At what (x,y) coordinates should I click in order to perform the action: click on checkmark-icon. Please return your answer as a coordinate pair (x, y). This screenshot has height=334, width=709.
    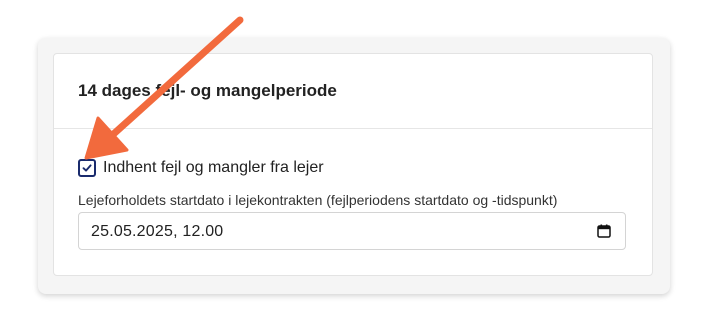
    Looking at the image, I should click on (87, 168).